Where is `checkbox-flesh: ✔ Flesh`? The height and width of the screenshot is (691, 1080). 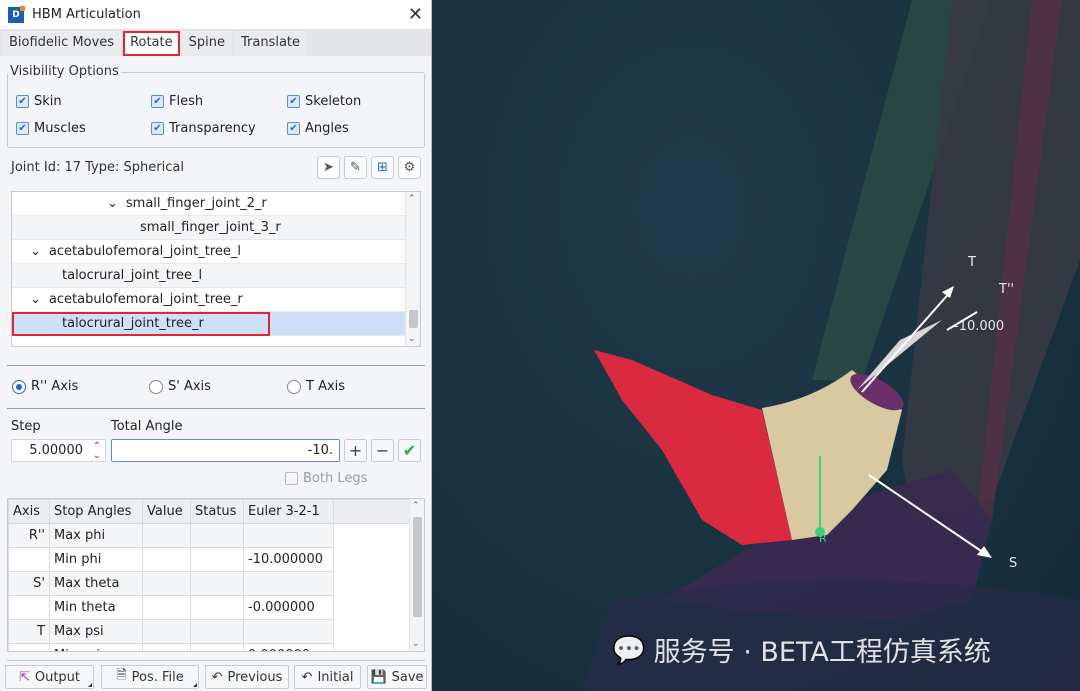
checkbox-flesh: ✔ Flesh is located at coordinates (177, 101).